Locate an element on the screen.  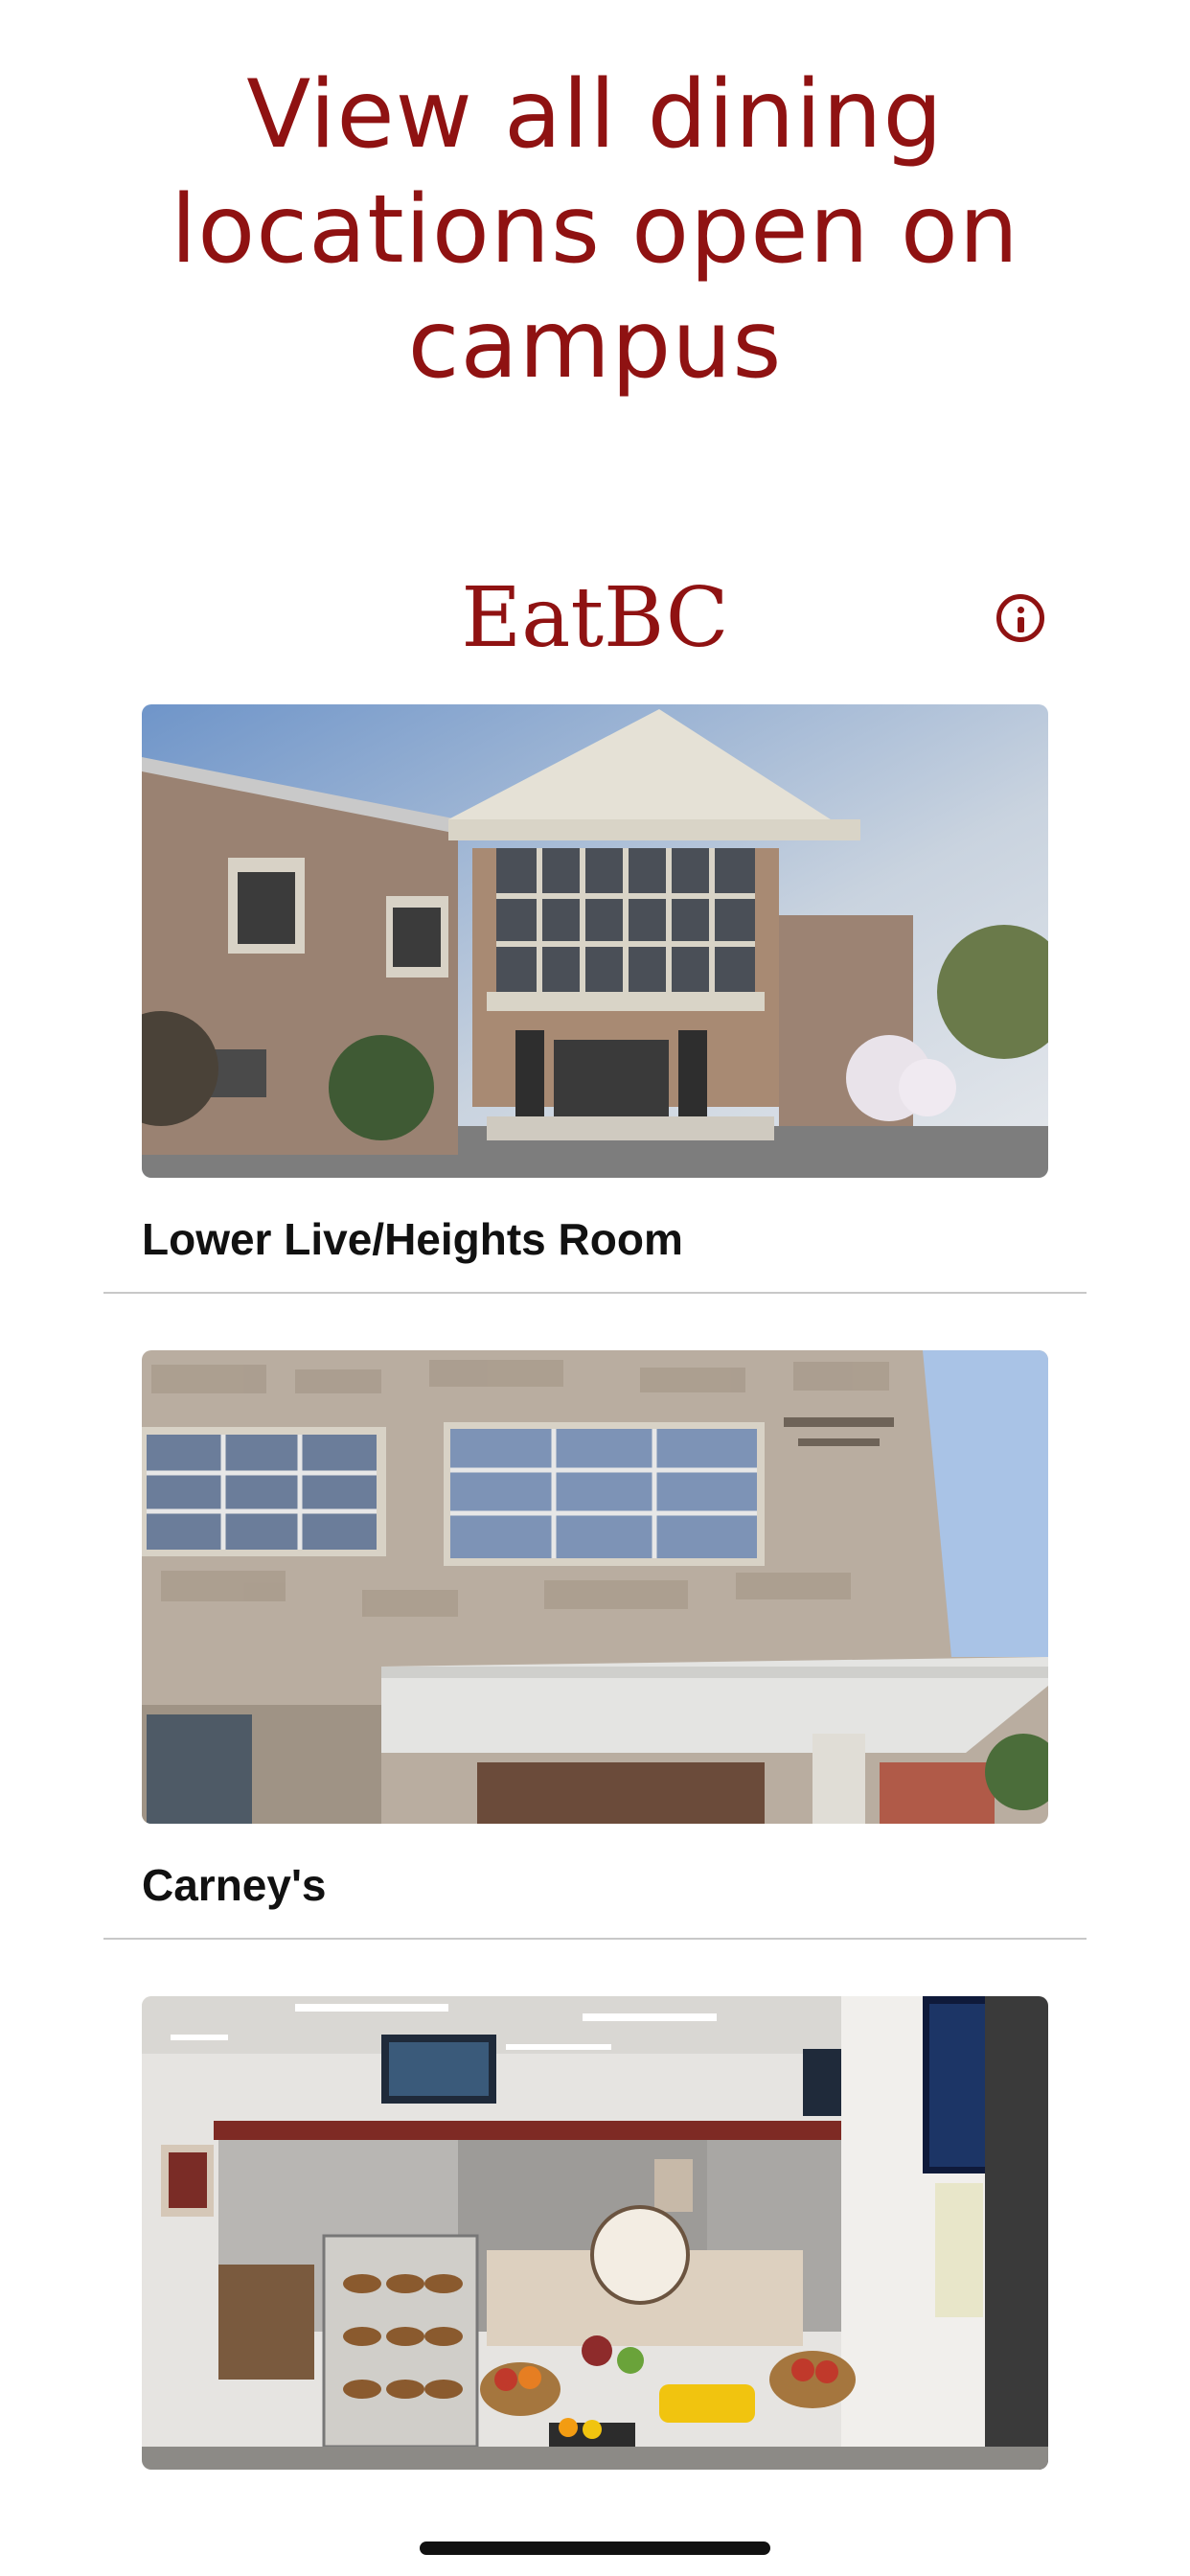
mcelroy-commons-photo is located at coordinates (595, 1587).